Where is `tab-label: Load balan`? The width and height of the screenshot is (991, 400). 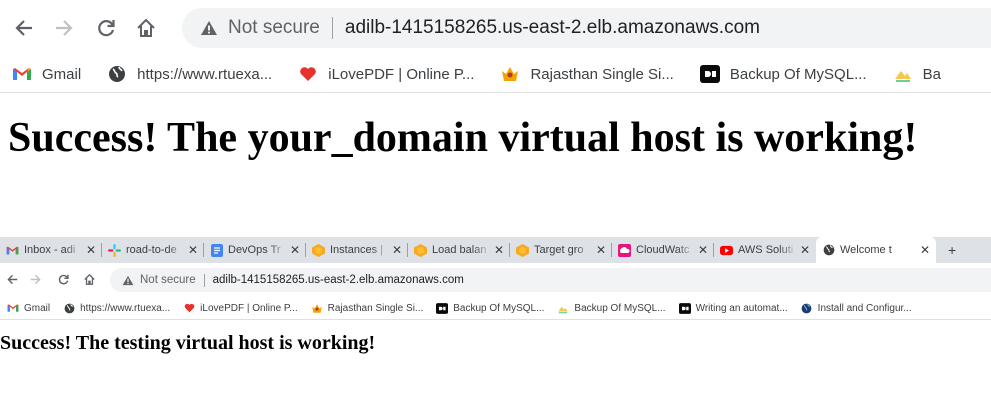
tab-label: Load balan is located at coordinates (459, 250).